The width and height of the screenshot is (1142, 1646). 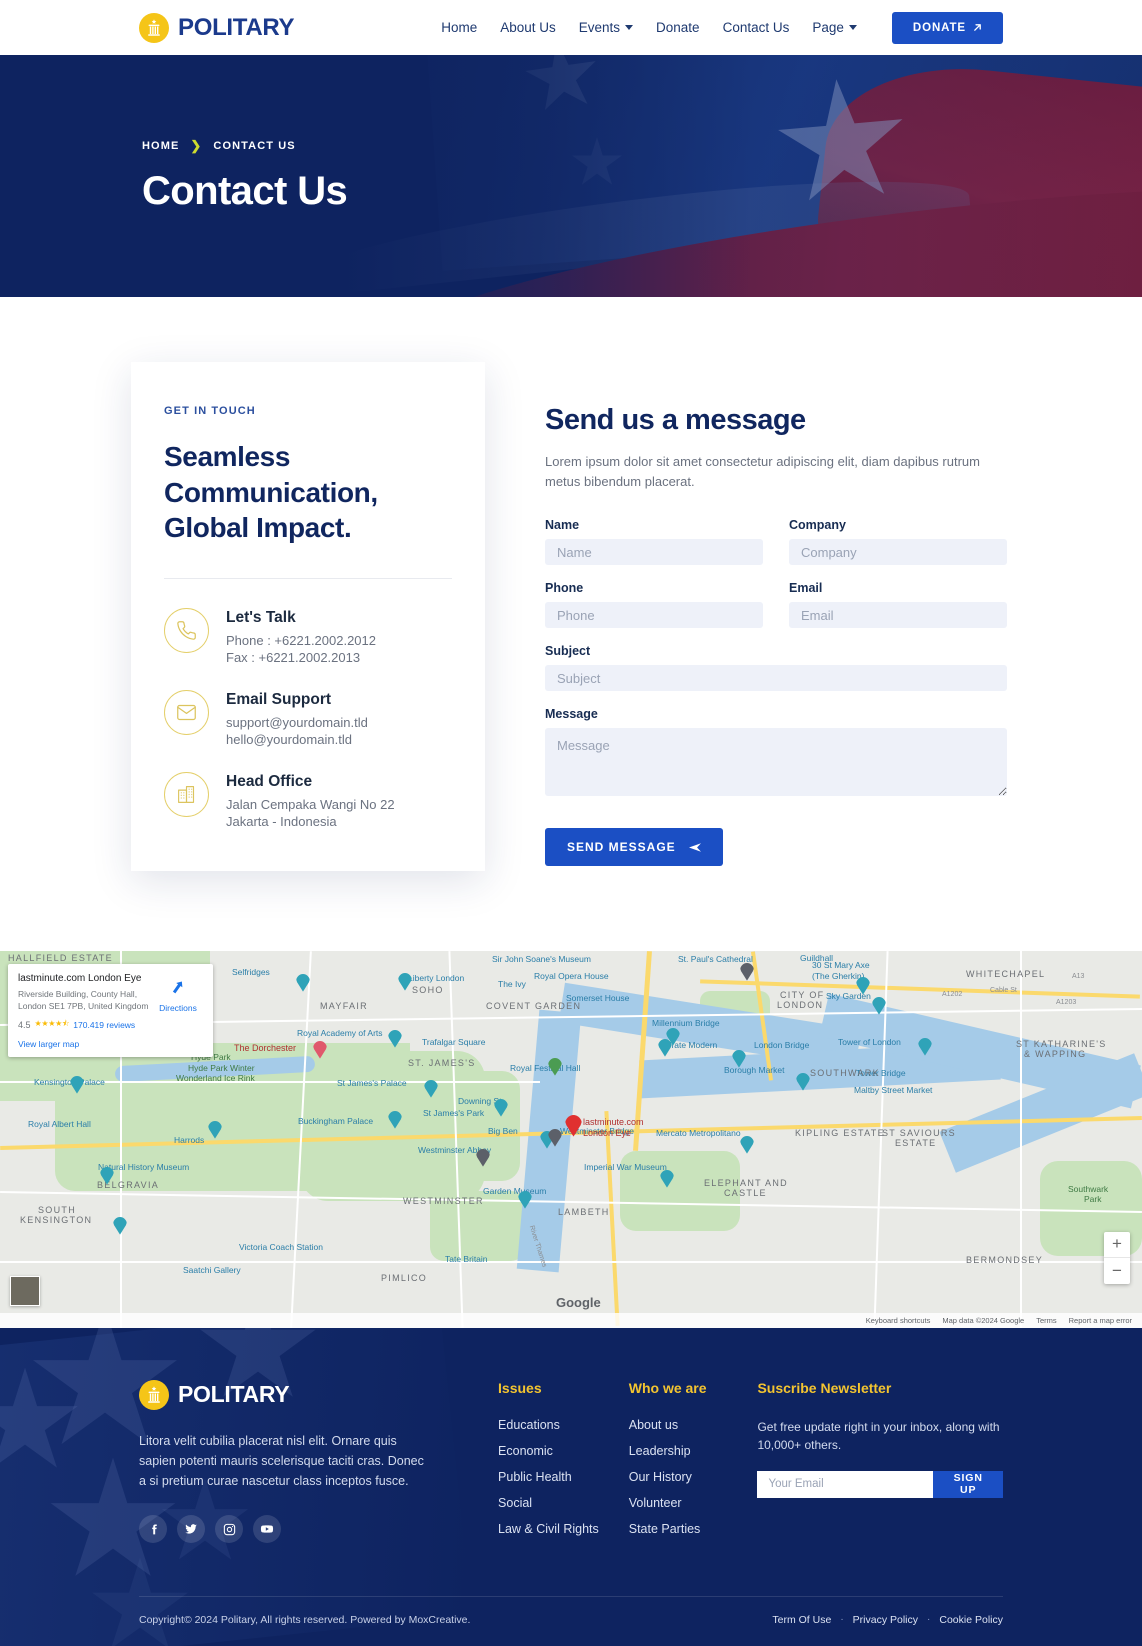 What do you see at coordinates (745, 1192) in the screenshot?
I see `map-label: CASTLE` at bounding box center [745, 1192].